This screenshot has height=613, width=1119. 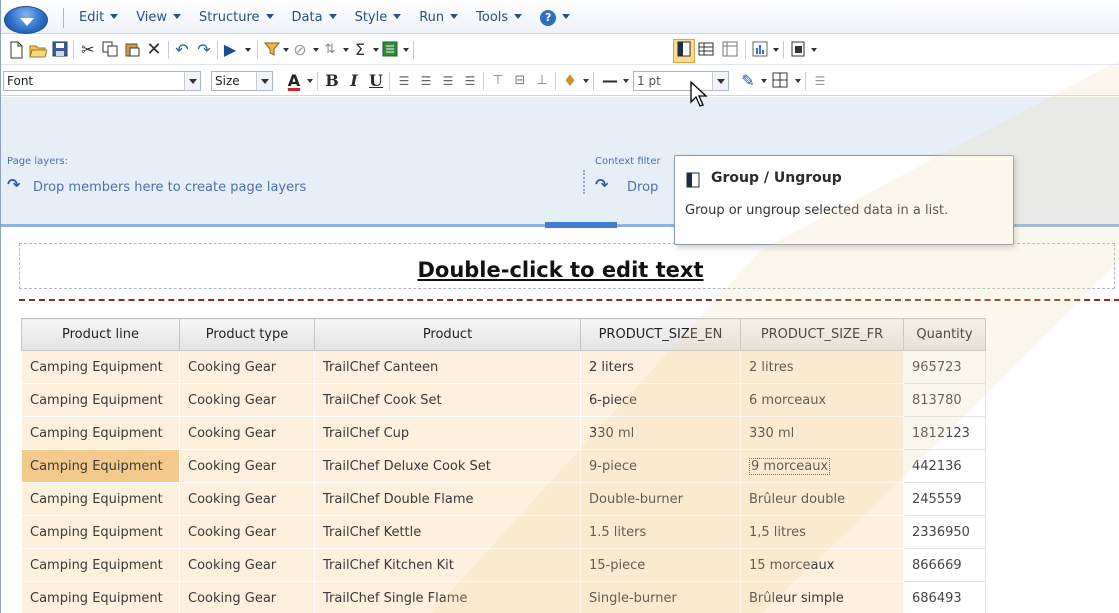 What do you see at coordinates (247, 334) in the screenshot?
I see `column-header: Product type` at bounding box center [247, 334].